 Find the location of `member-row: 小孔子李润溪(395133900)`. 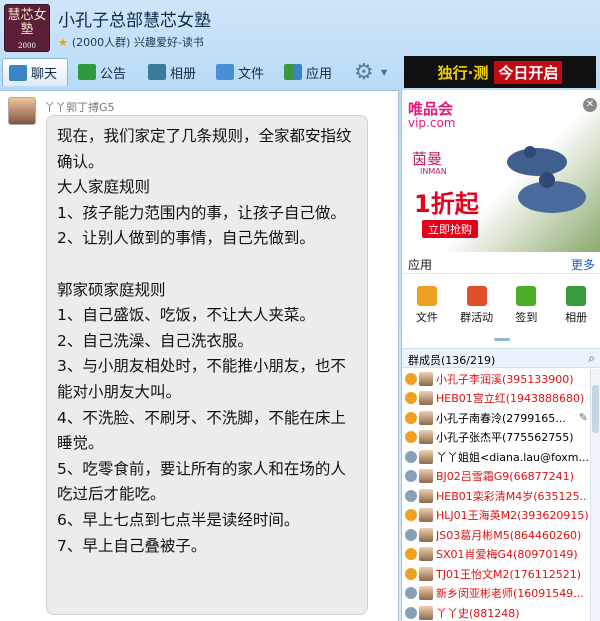

member-row: 小孔子李润溪(395133900) is located at coordinates (495, 379).